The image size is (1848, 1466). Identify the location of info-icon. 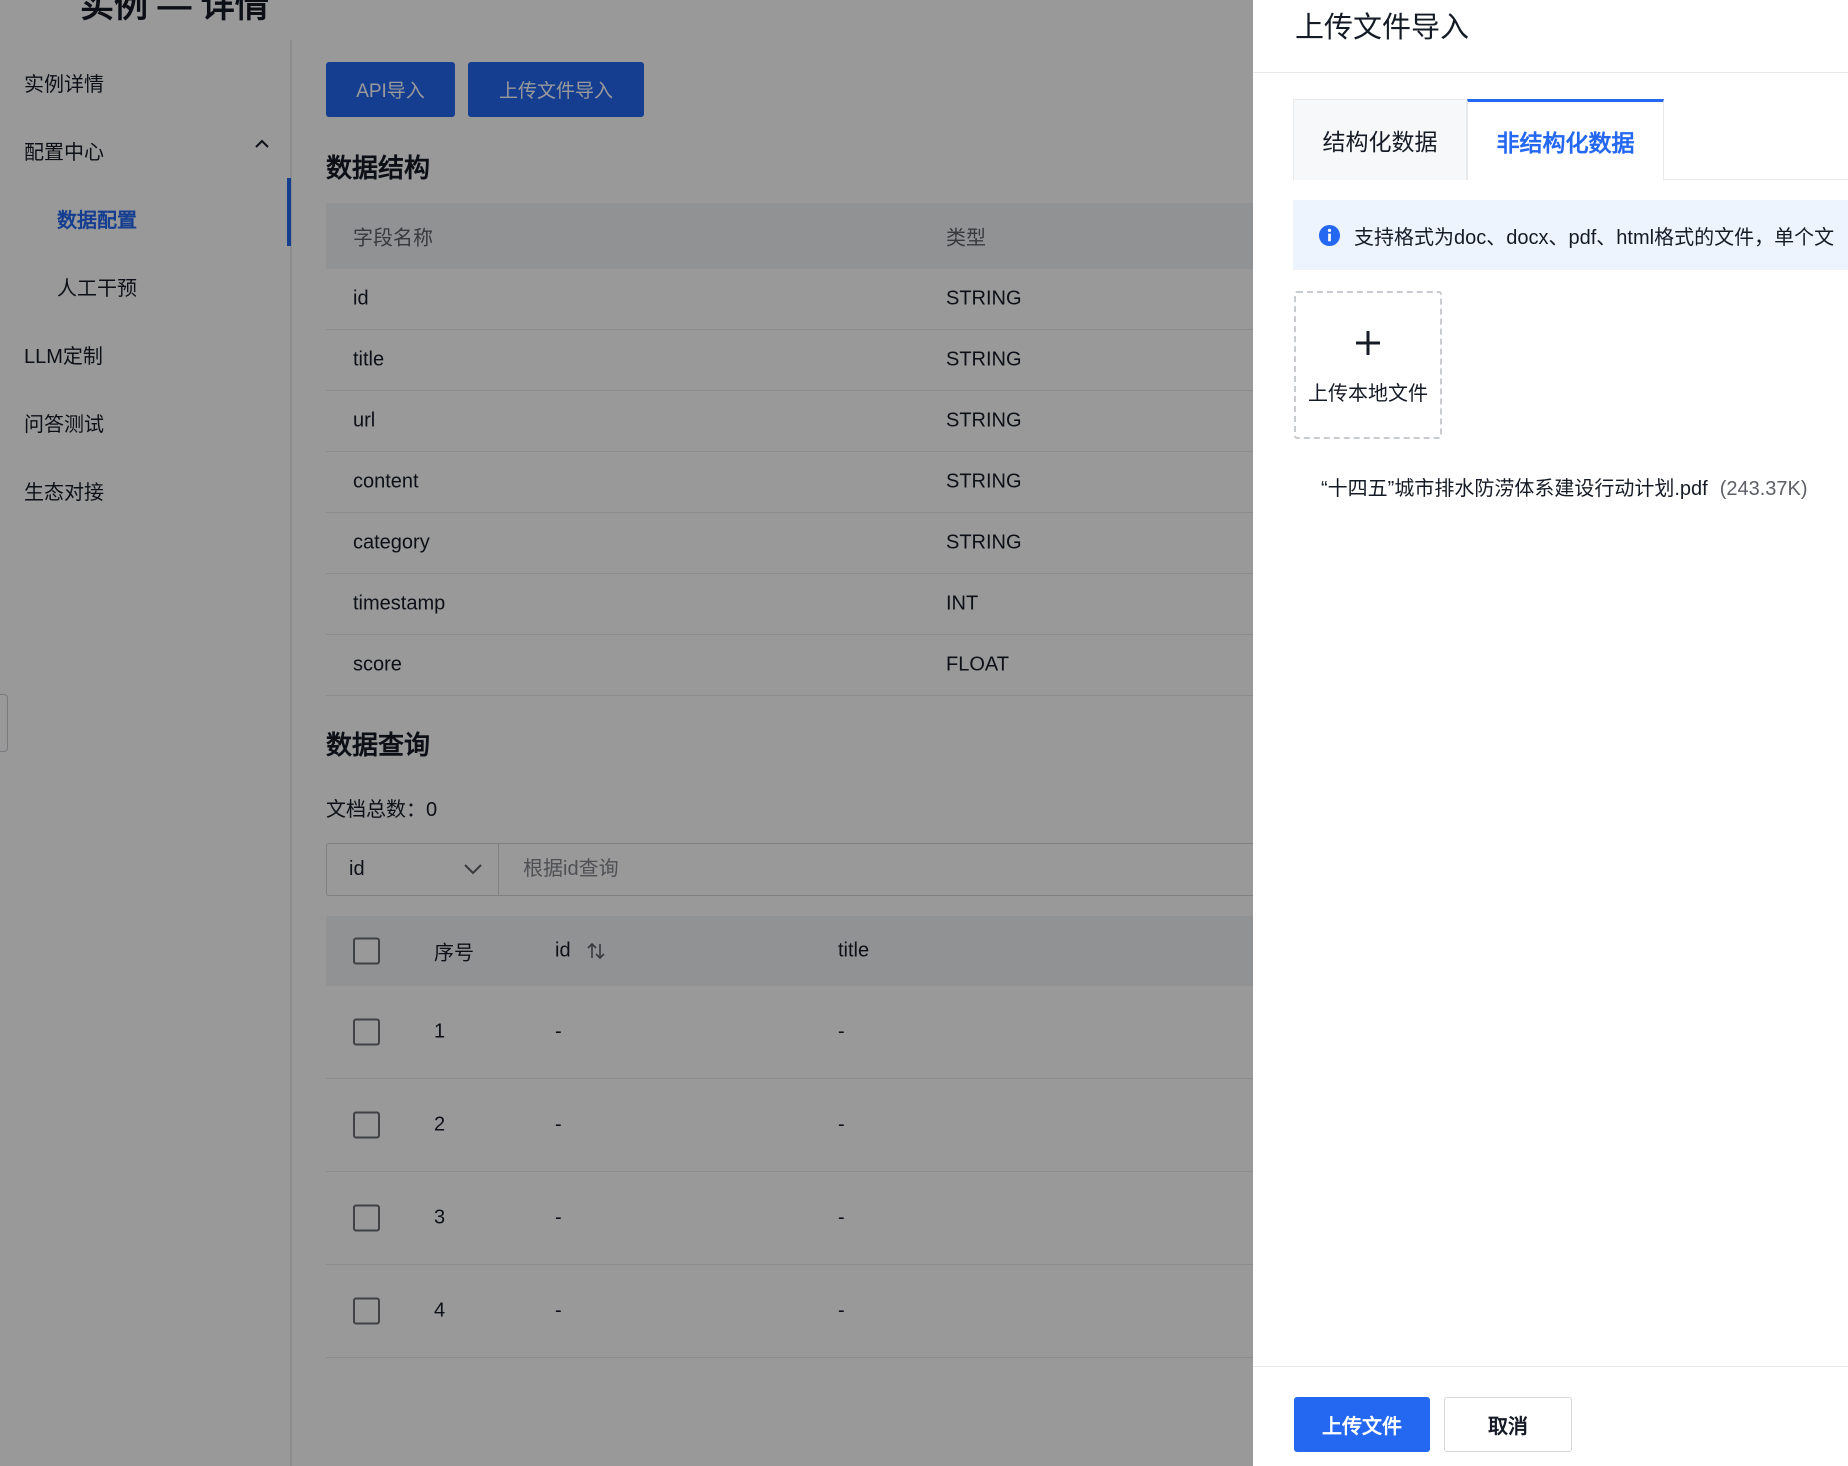
(1329, 235).